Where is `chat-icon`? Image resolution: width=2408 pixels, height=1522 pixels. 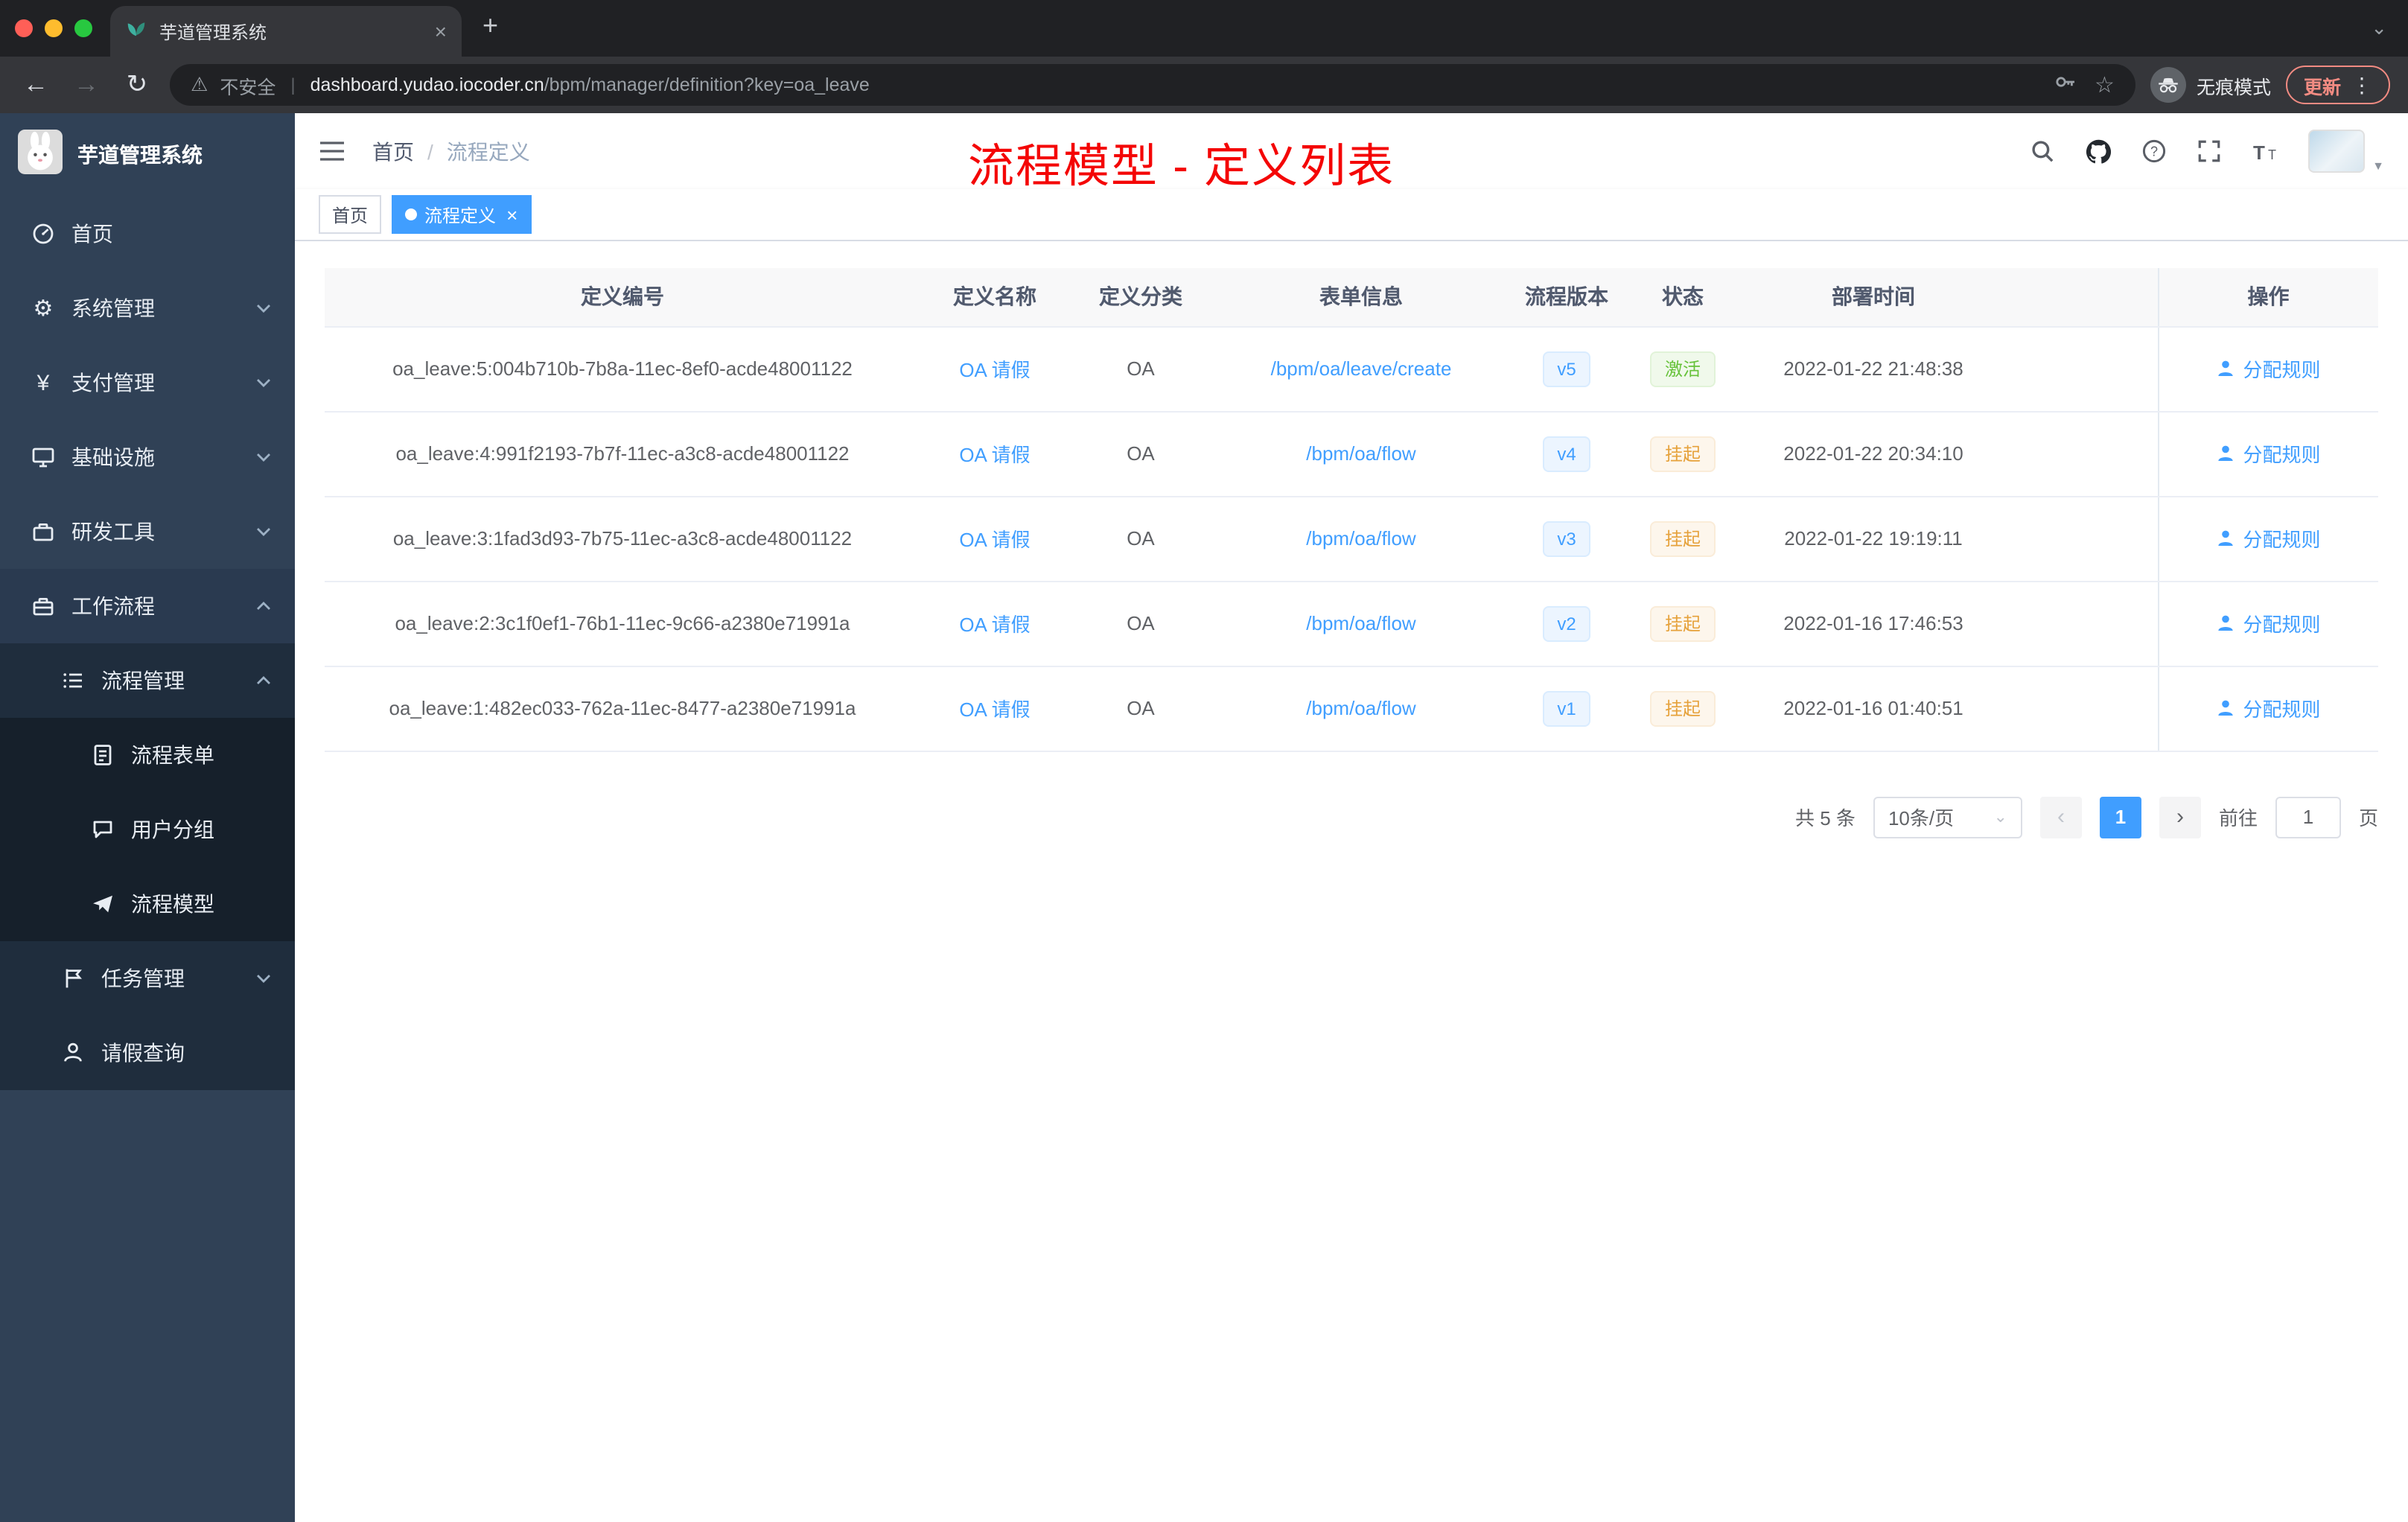 chat-icon is located at coordinates (102, 829).